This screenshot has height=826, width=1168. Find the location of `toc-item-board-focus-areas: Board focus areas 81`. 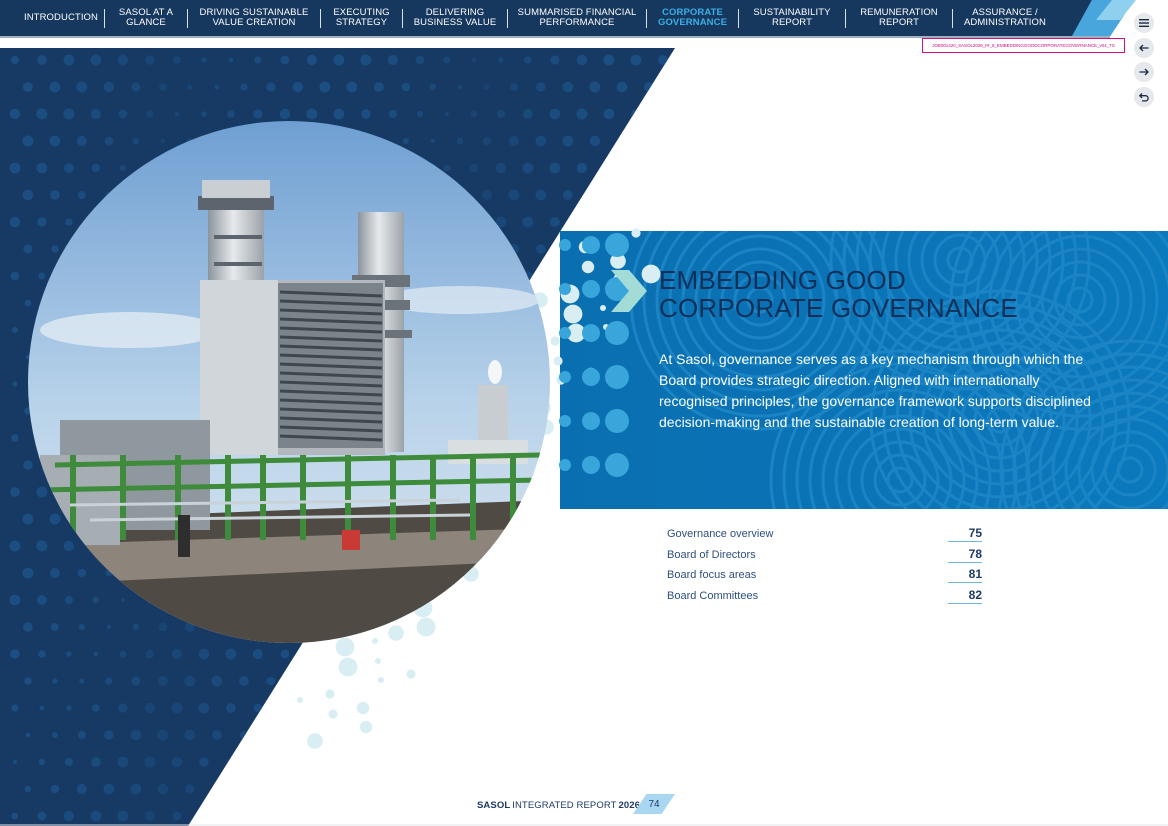

toc-item-board-focus-areas: Board focus areas 81 is located at coordinates (824, 575).